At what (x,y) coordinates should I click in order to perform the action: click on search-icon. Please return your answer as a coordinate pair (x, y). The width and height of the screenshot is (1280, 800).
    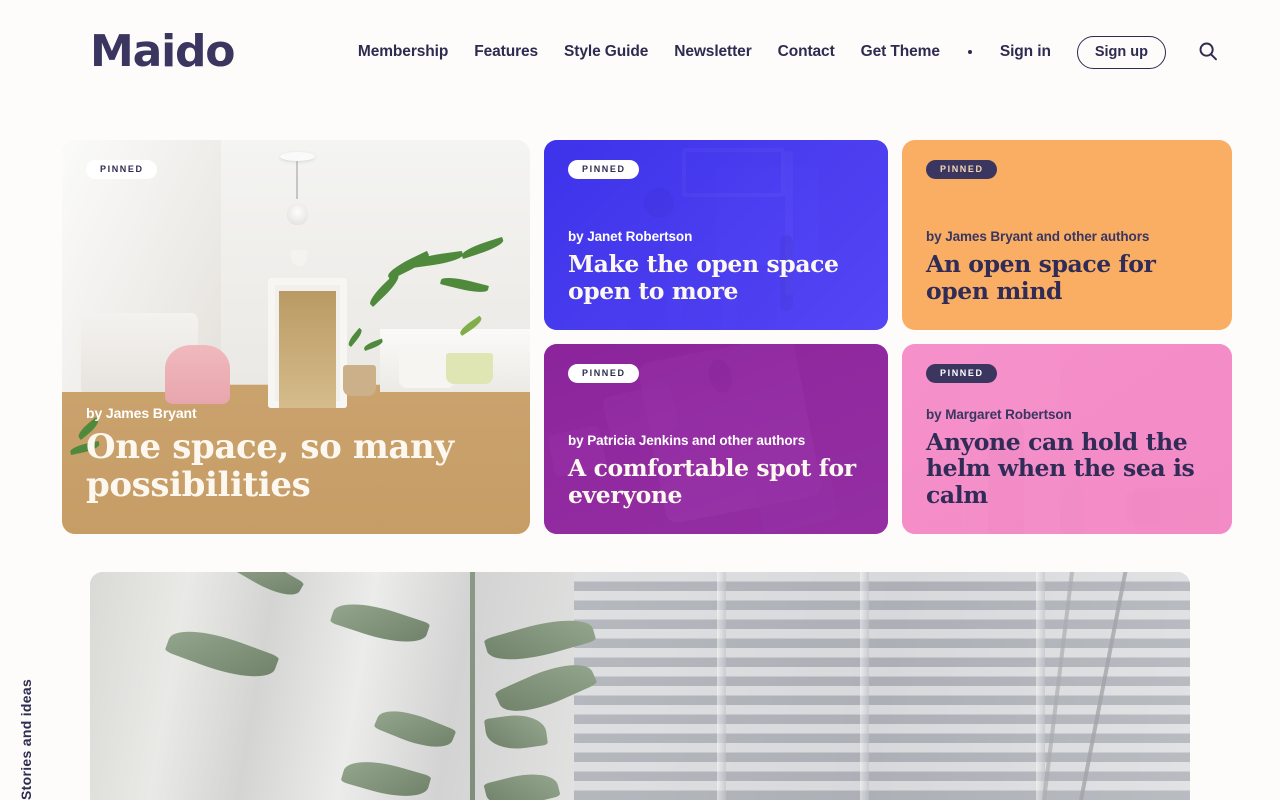
    Looking at the image, I should click on (1208, 52).